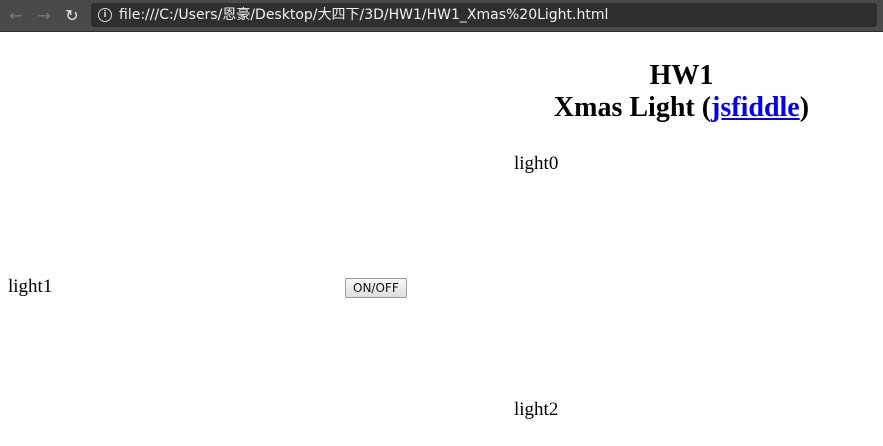 This screenshot has width=883, height=446. Describe the element at coordinates (16, 16) in the screenshot. I see `arrow-left-icon: ←` at that location.